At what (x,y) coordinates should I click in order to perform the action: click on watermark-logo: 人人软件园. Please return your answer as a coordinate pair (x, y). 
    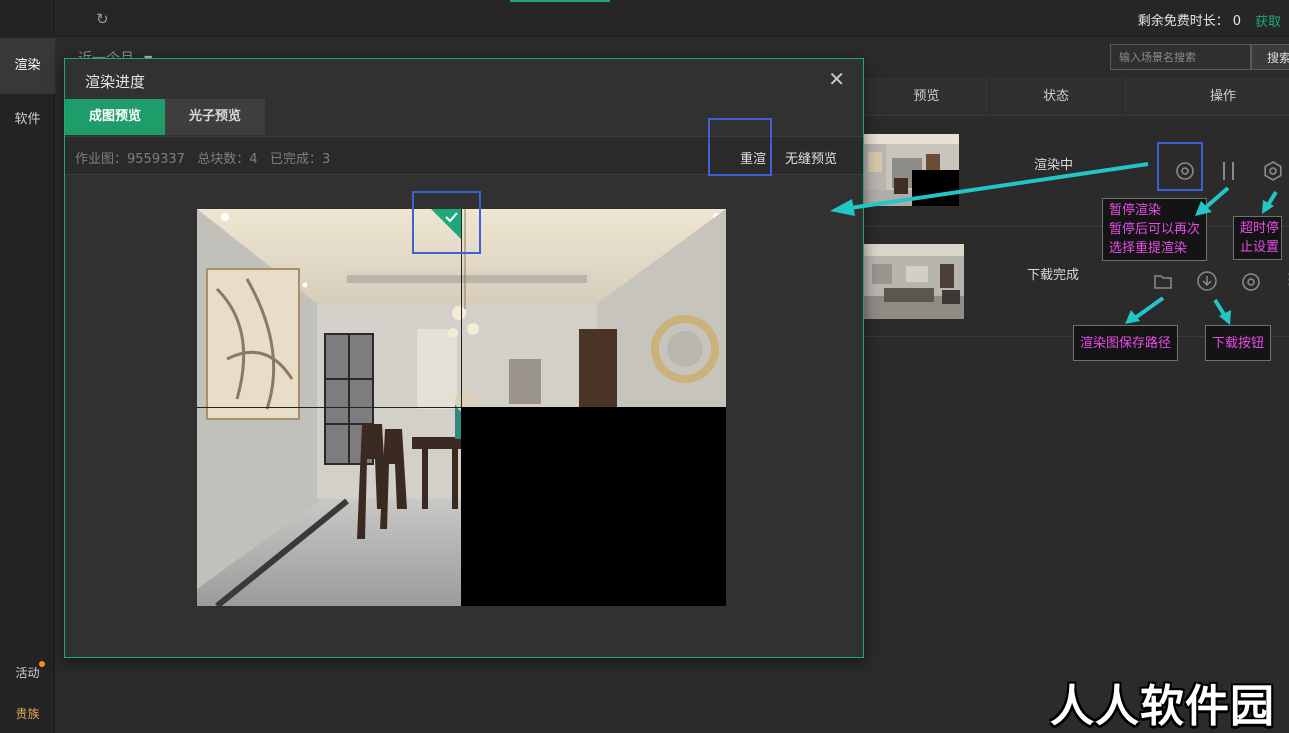
    Looking at the image, I should click on (1162, 706).